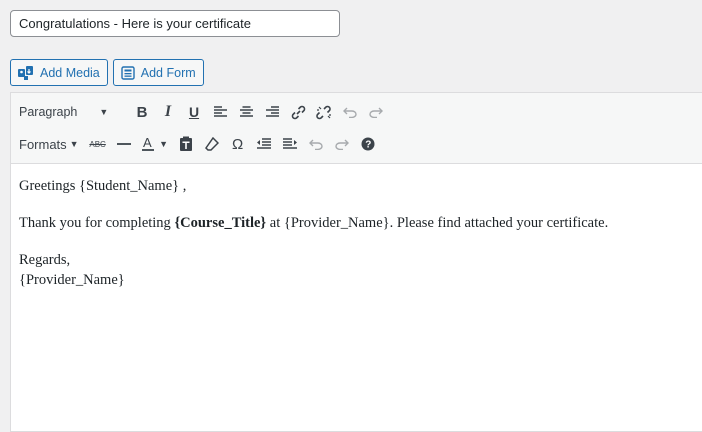 This screenshot has height=432, width=702. What do you see at coordinates (155, 144) in the screenshot?
I see `text-color-icon: A ▼` at bounding box center [155, 144].